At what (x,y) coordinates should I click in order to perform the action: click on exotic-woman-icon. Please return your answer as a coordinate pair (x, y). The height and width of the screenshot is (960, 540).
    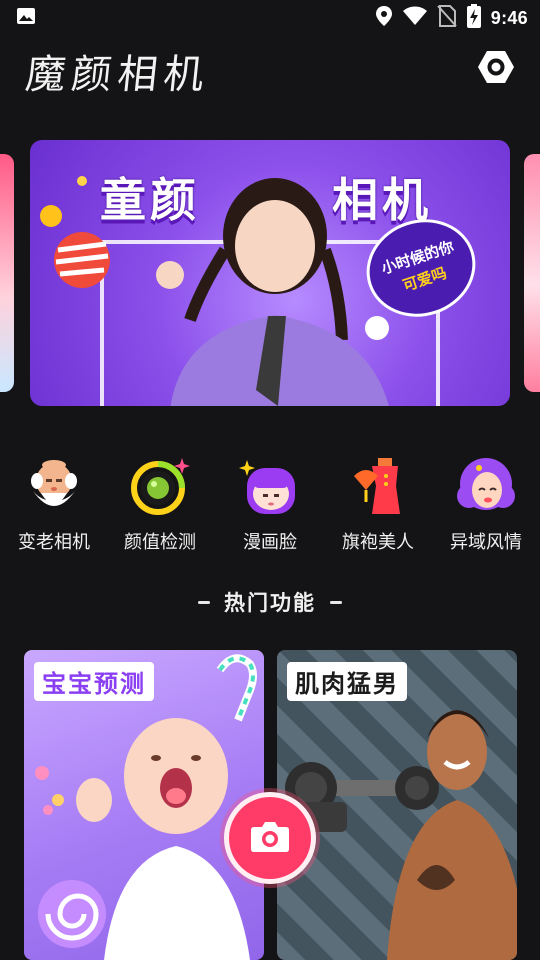
    Looking at the image, I should click on (486, 486).